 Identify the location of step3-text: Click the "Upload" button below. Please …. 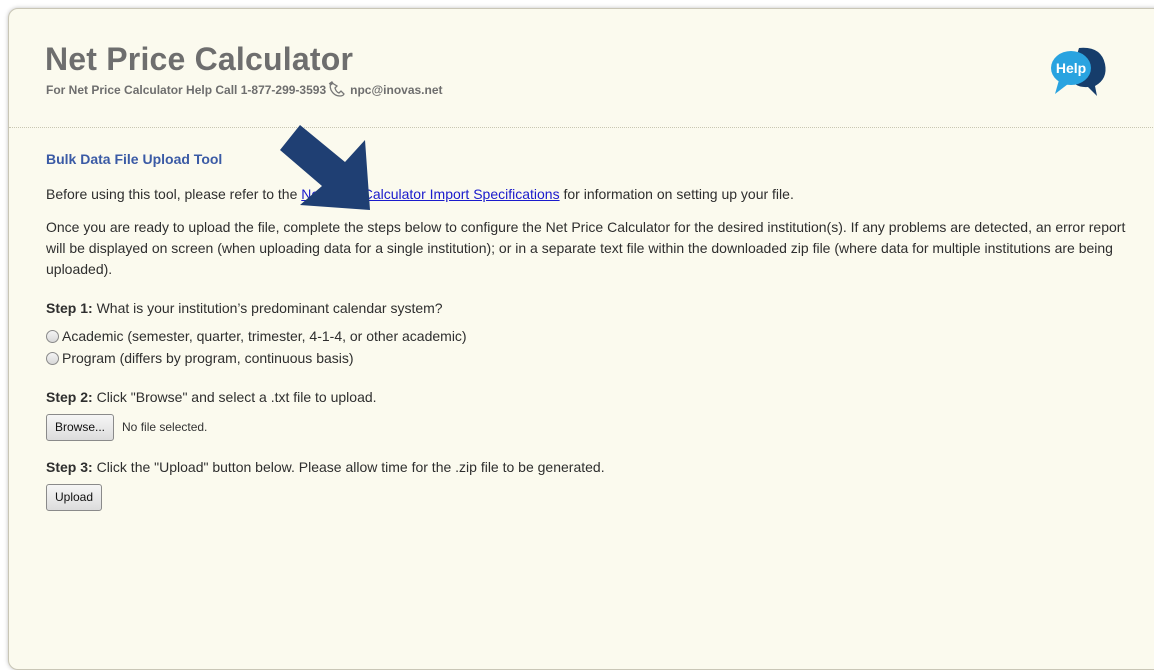
(348, 467).